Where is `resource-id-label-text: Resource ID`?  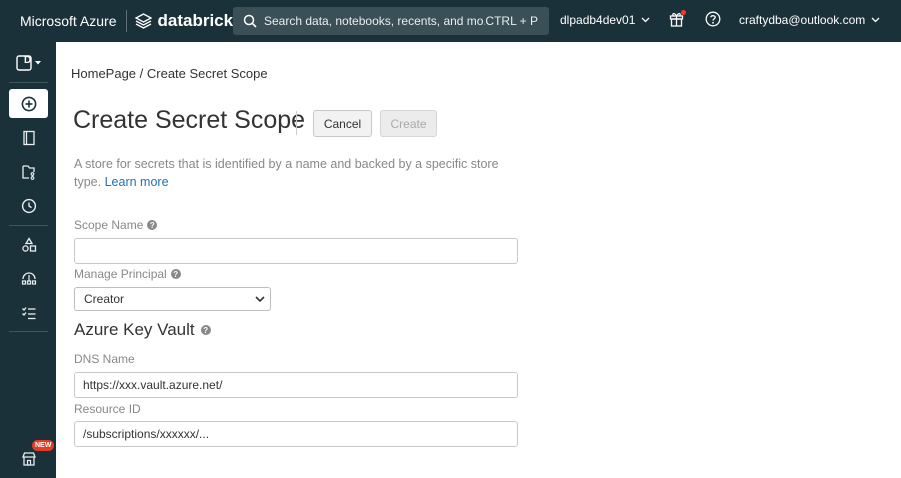 resource-id-label-text: Resource ID is located at coordinates (107, 409).